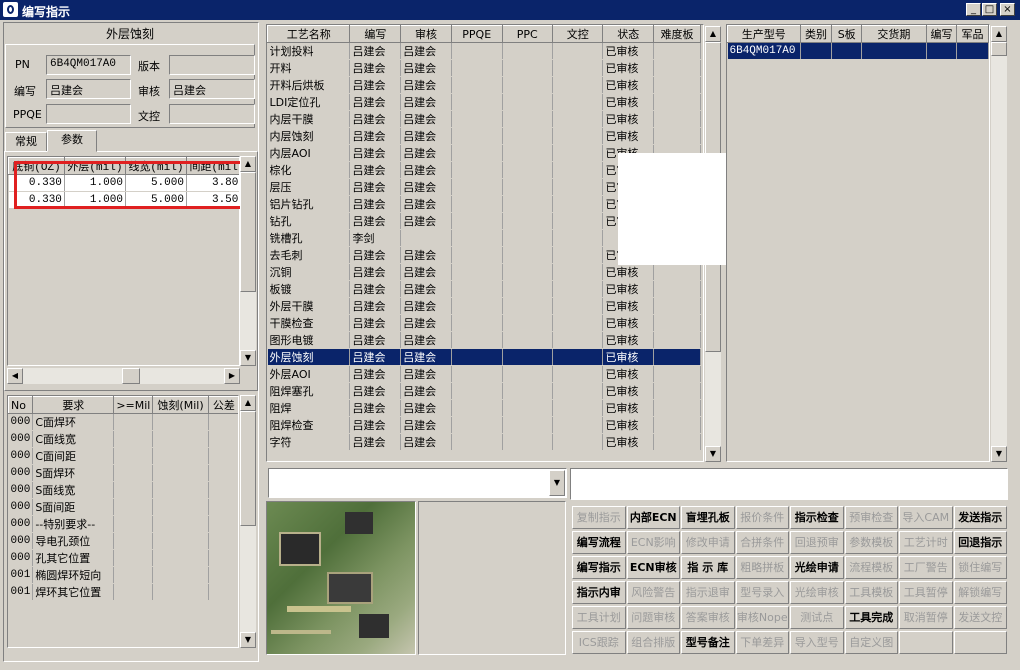 The image size is (1020, 670). Describe the element at coordinates (817, 642) in the screenshot. I see `action-button: 导入型号` at that location.